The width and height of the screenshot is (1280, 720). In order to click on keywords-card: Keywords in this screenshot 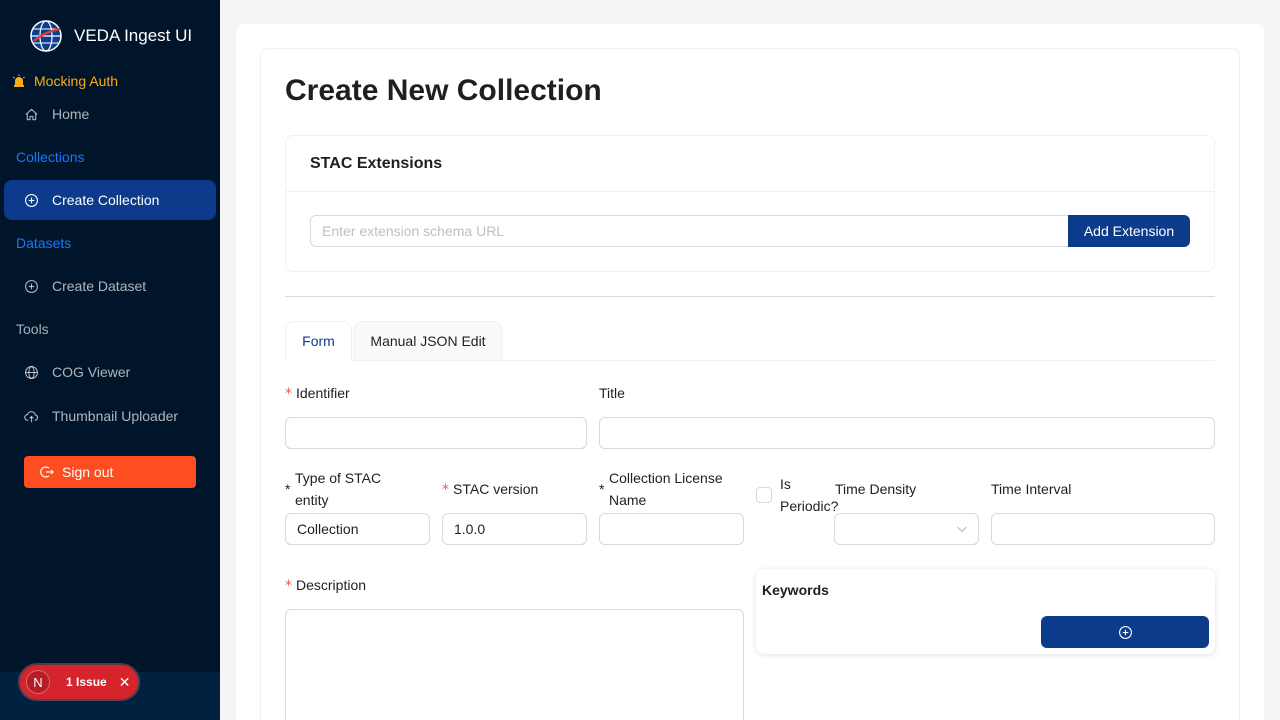, I will do `click(985, 611)`.